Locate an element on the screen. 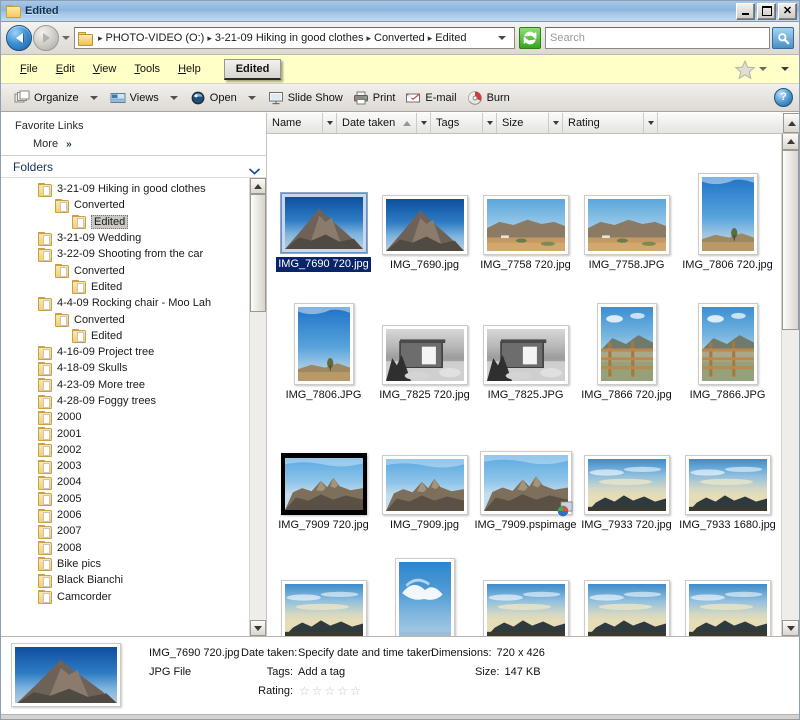 This screenshot has width=800, height=720. files-scroll-track is located at coordinates (790, 475).